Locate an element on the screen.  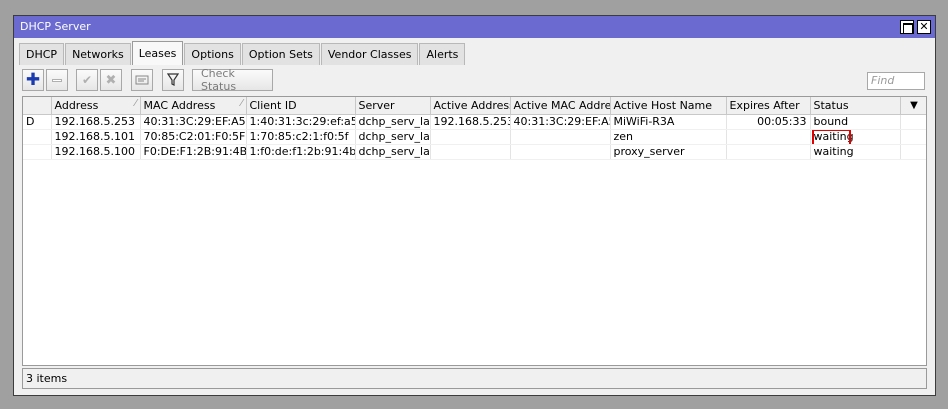
cell-mac-address: F0:DE:F1:2B:91:4B is located at coordinates (193, 152).